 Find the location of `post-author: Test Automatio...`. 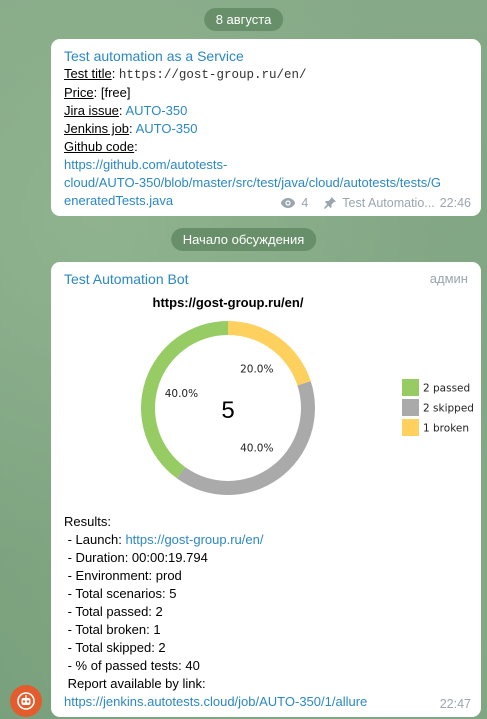

post-author: Test Automatio... is located at coordinates (388, 203).